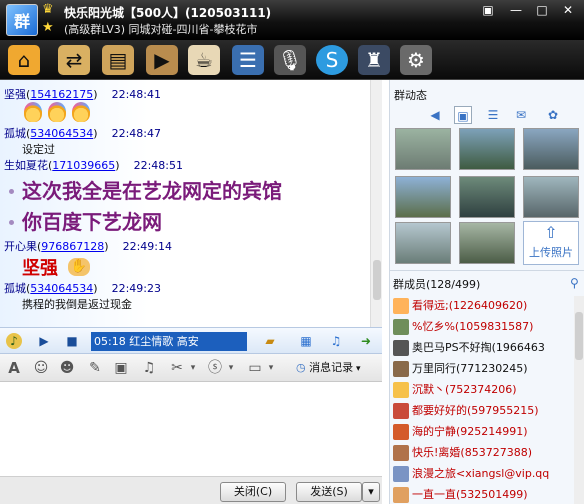  What do you see at coordinates (303, 367) in the screenshot?
I see `history-clock-icon: ◷` at bounding box center [303, 367].